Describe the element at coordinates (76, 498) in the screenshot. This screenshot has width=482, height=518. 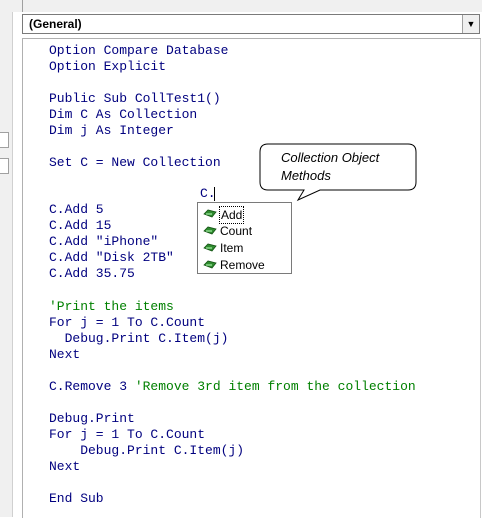
I see `code-line: End Sub` at that location.